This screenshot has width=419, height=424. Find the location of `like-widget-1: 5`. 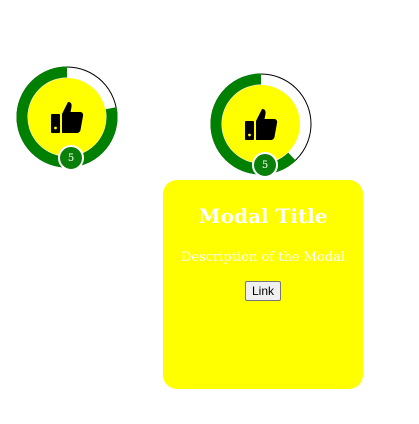

like-widget-1: 5 is located at coordinates (67, 118).